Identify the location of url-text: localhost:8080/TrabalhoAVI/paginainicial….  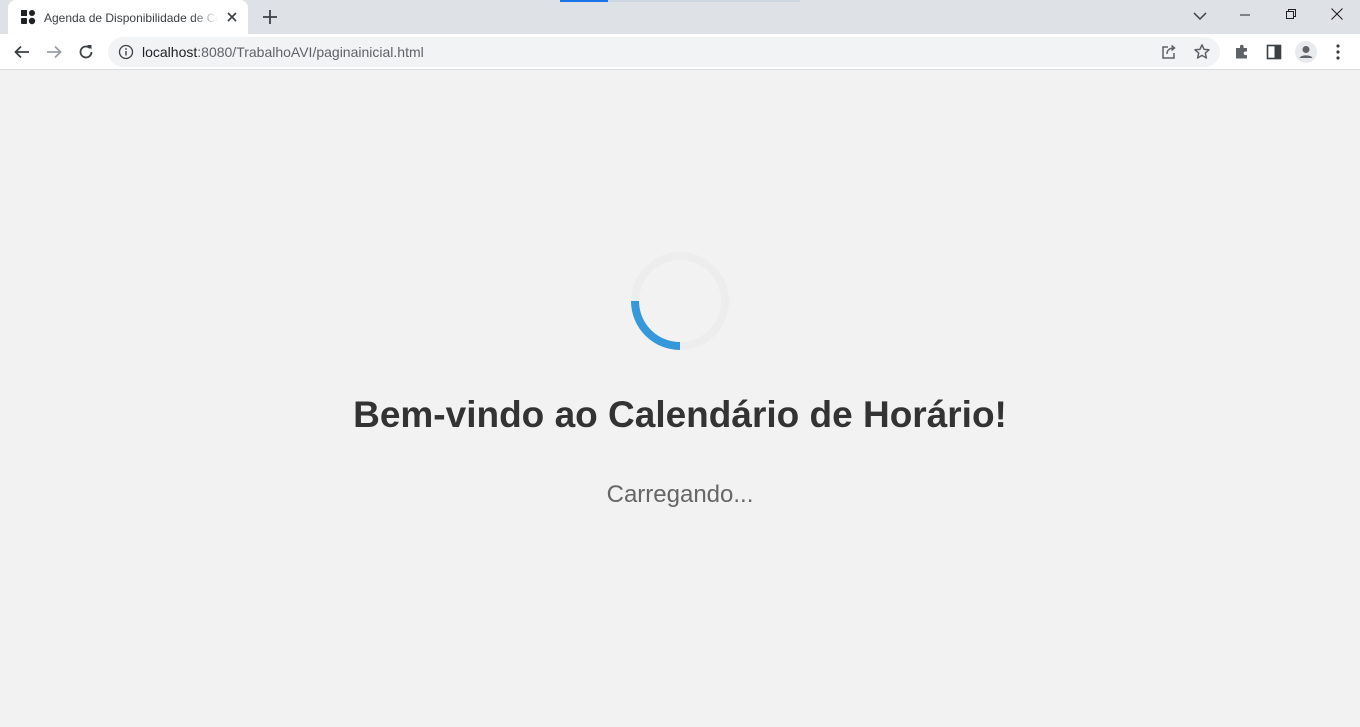
(283, 52).